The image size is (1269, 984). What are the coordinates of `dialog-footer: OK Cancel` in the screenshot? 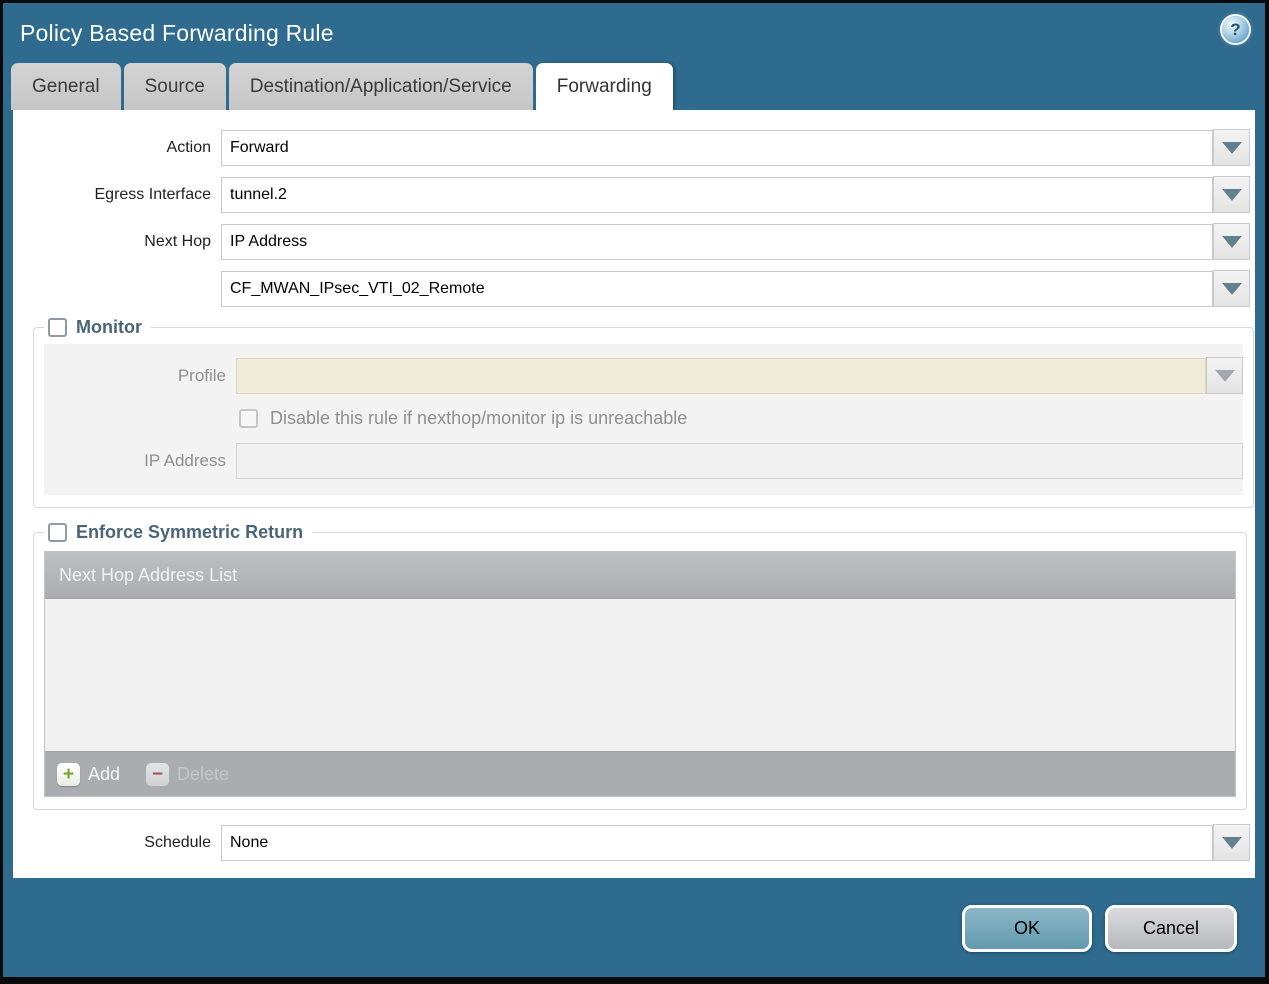 It's located at (634, 927).